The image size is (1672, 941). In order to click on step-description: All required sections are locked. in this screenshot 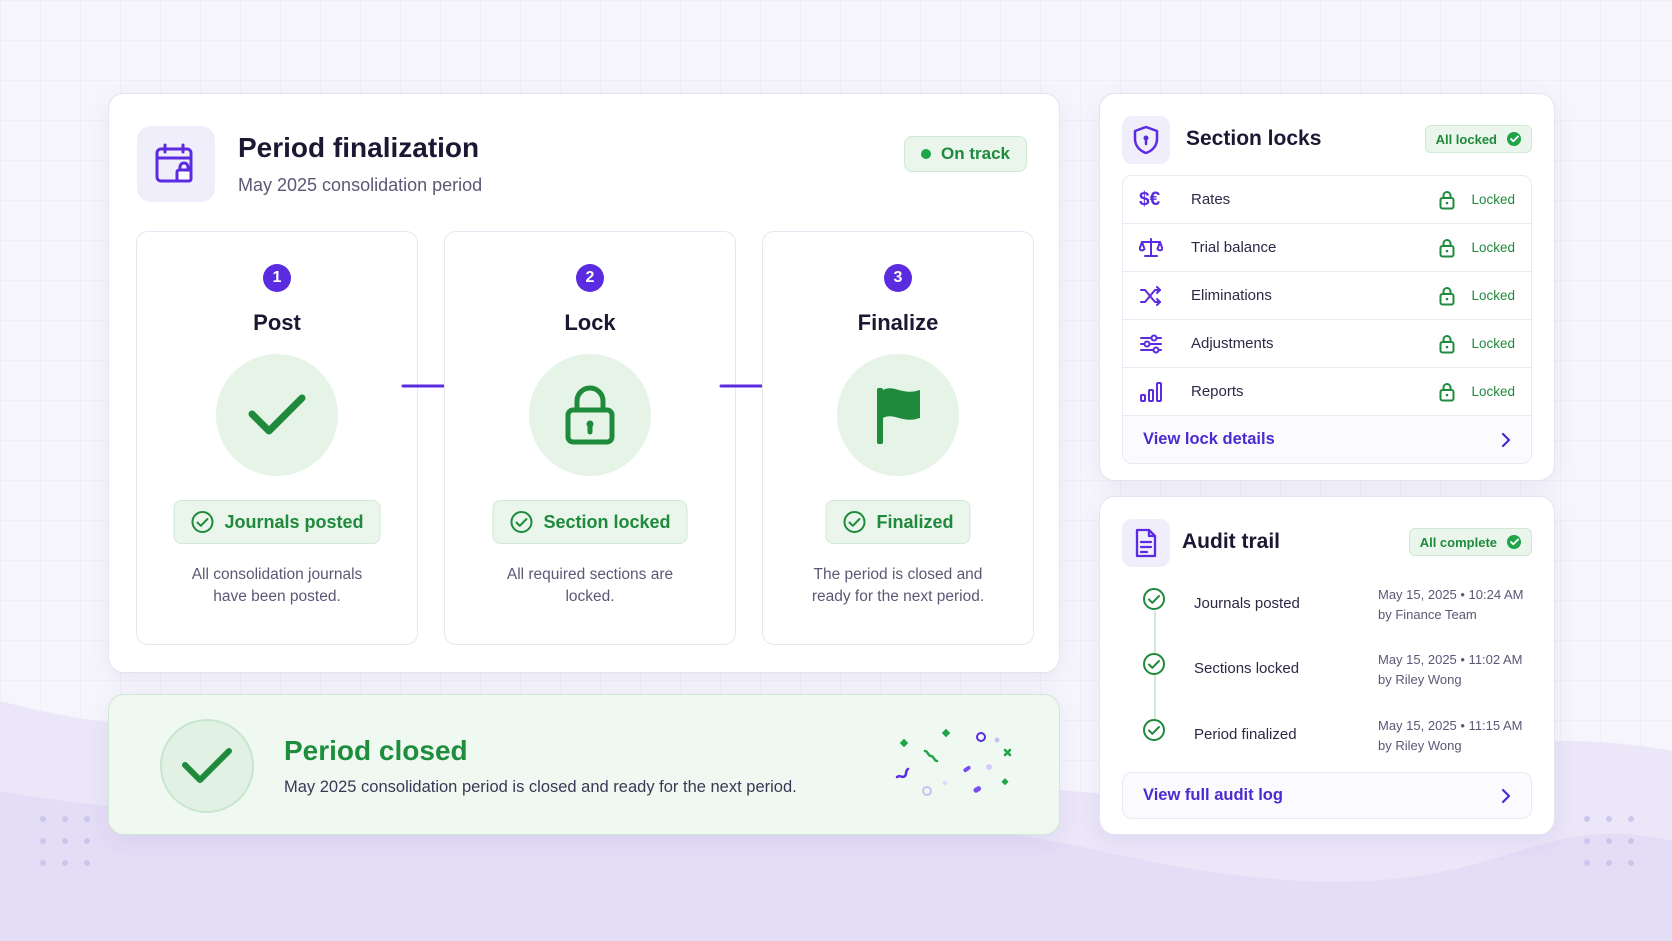, I will do `click(590, 585)`.